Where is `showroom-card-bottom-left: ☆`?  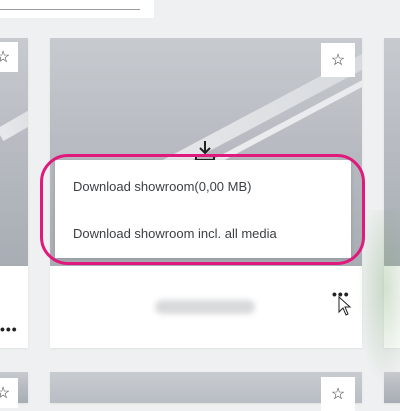 showroom-card-bottom-left: ☆ is located at coordinates (14, 390).